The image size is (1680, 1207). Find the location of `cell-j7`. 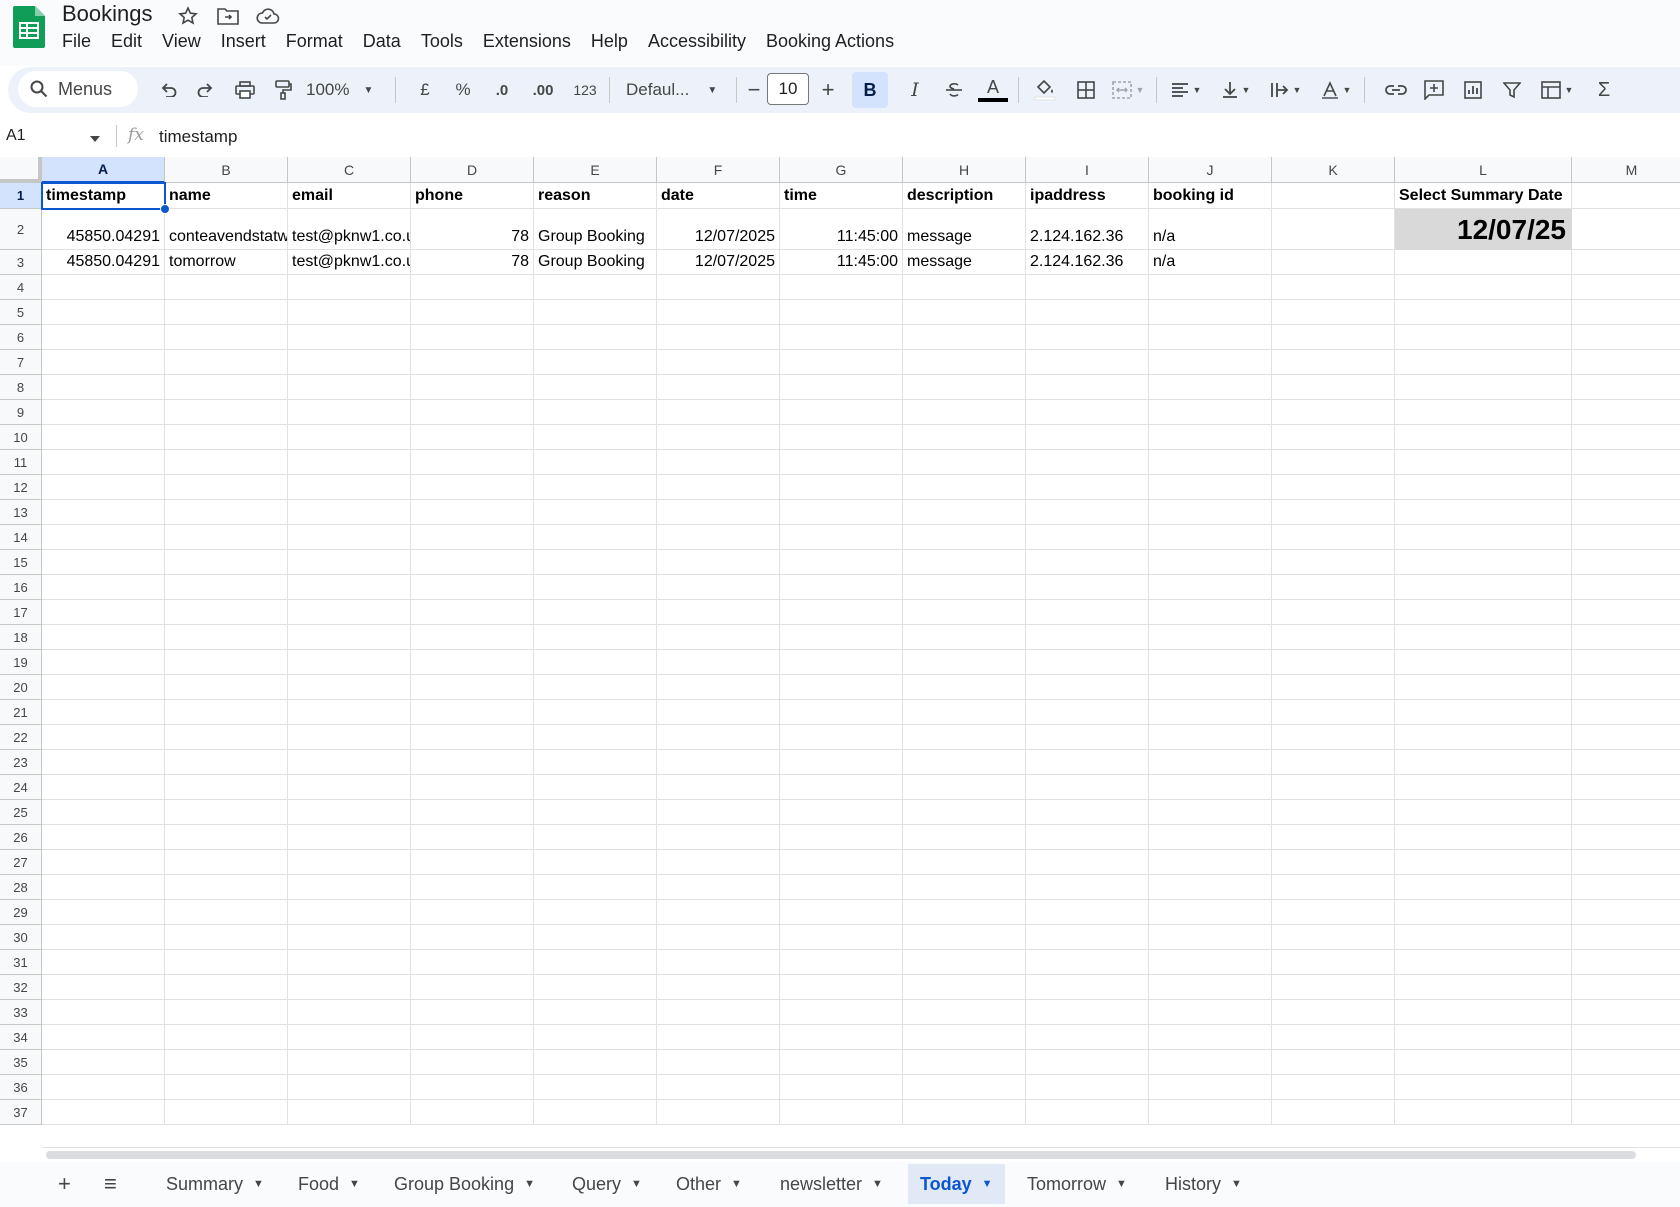

cell-j7 is located at coordinates (1210, 362).